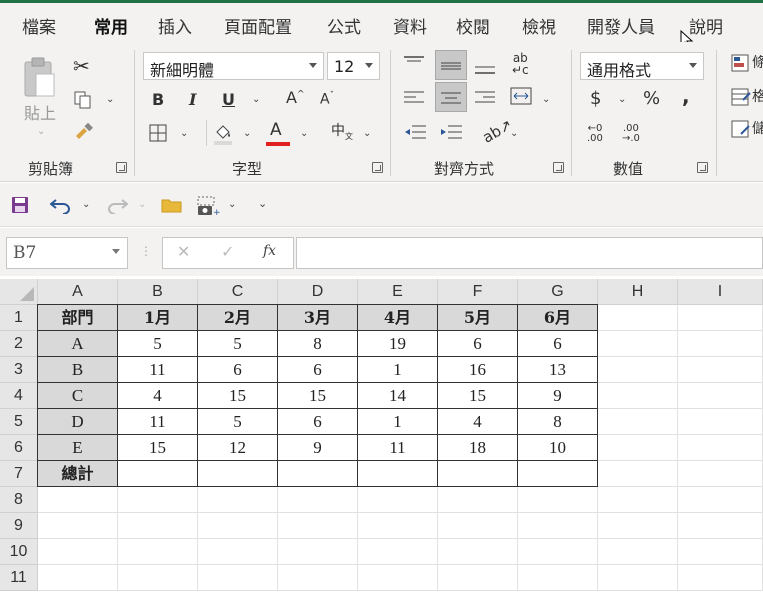 This screenshot has height=600, width=763. Describe the element at coordinates (238, 292) in the screenshot. I see `column-header-C: C` at that location.